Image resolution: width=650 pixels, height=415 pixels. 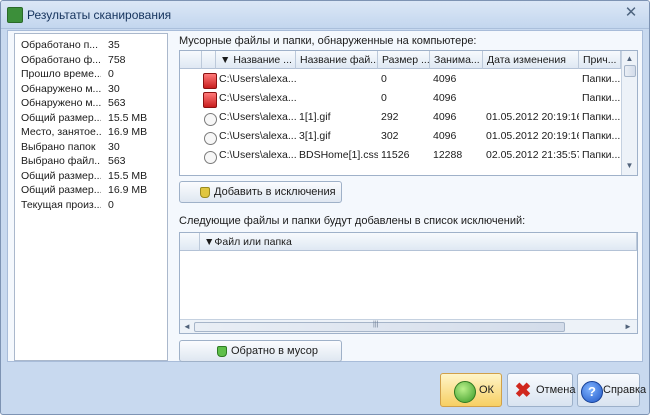 What do you see at coordinates (379, 326) in the screenshot?
I see `scroll-thumb: |||` at bounding box center [379, 326].